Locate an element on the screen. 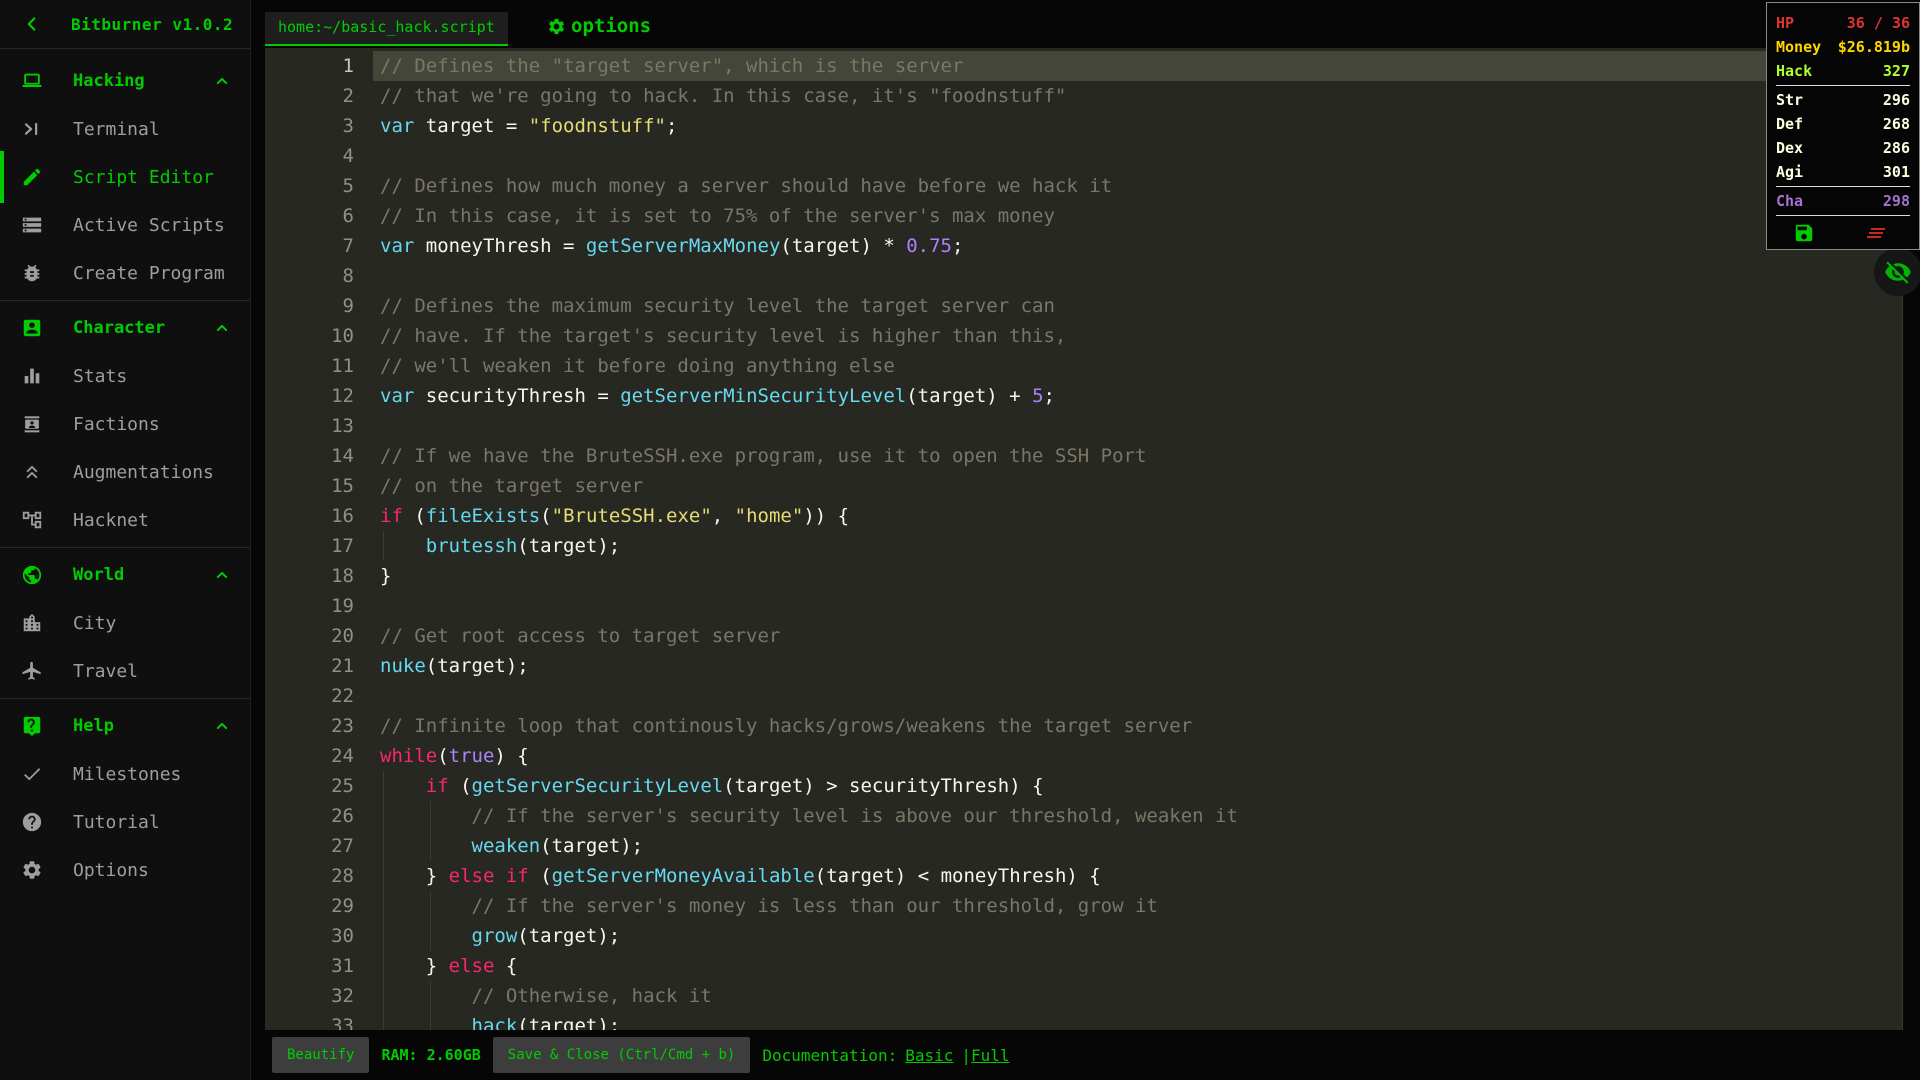  editor-tab: home:~/basic_hack.script is located at coordinates (386, 29).